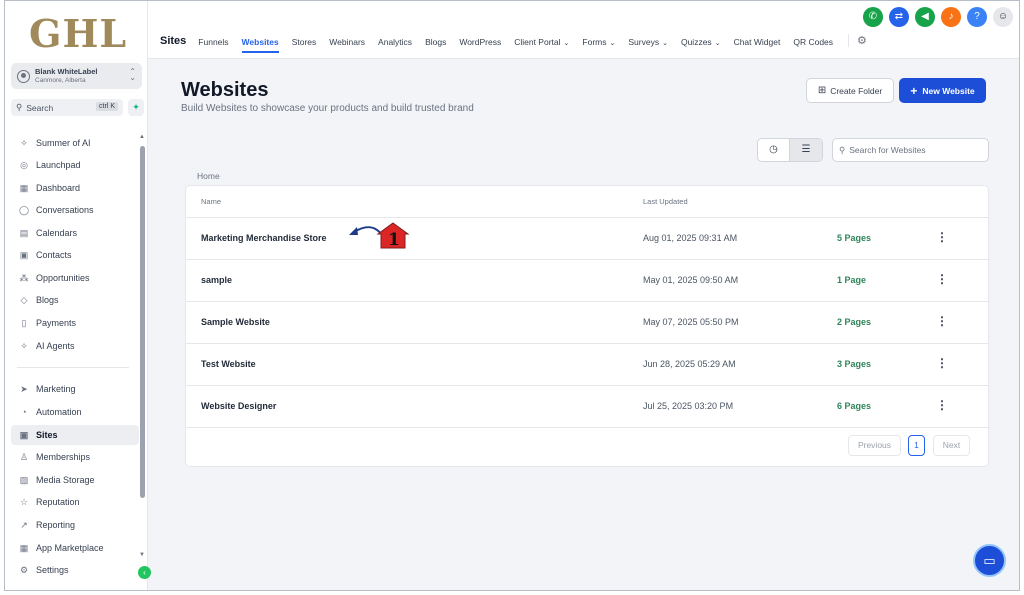 The width and height of the screenshot is (1024, 595). I want to click on pages-link: 6 Pages, so click(854, 406).